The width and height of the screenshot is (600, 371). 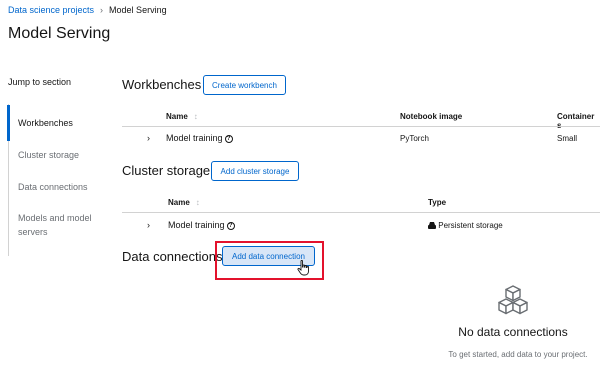 I want to click on hand-pointer-icon, so click(x=303, y=268).